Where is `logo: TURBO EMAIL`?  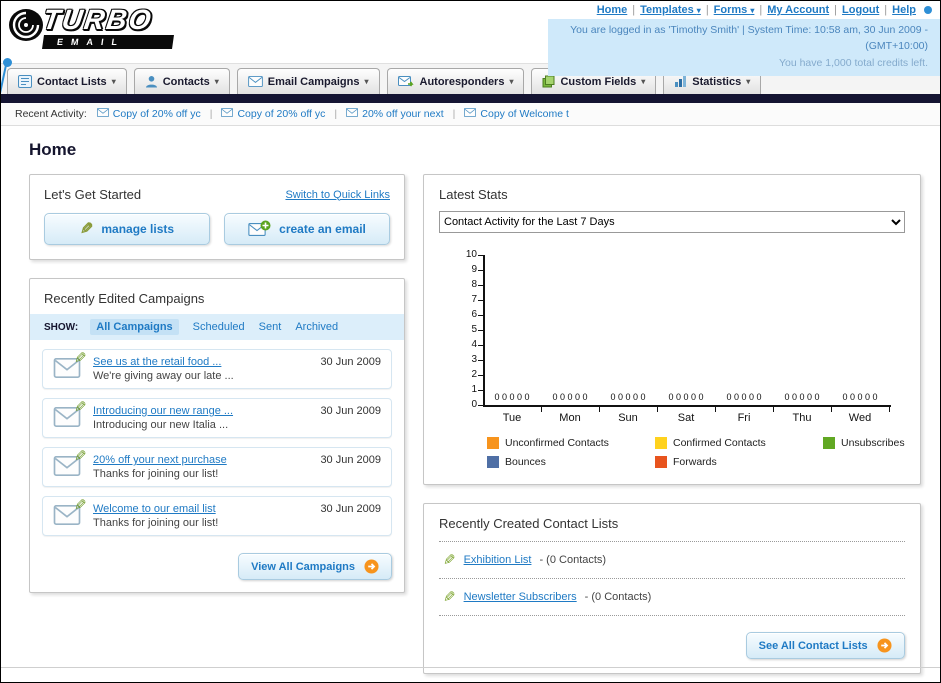 logo: TURBO EMAIL is located at coordinates (90, 26).